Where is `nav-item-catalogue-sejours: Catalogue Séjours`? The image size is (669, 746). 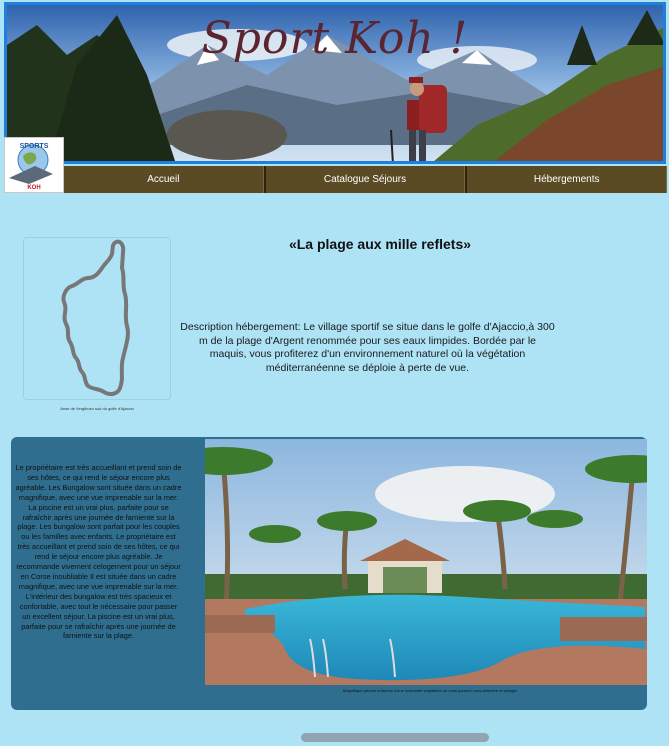
nav-item-catalogue-sejours: Catalogue Séjours is located at coordinates (364, 179).